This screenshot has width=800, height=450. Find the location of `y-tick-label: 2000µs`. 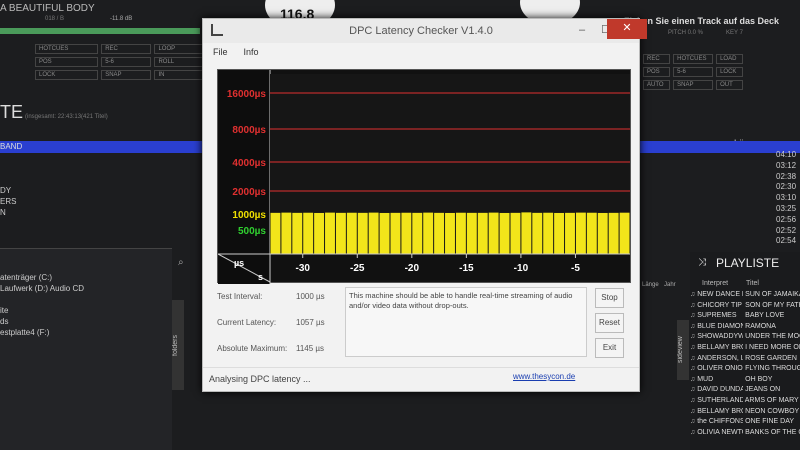

y-tick-label: 2000µs is located at coordinates (249, 192).